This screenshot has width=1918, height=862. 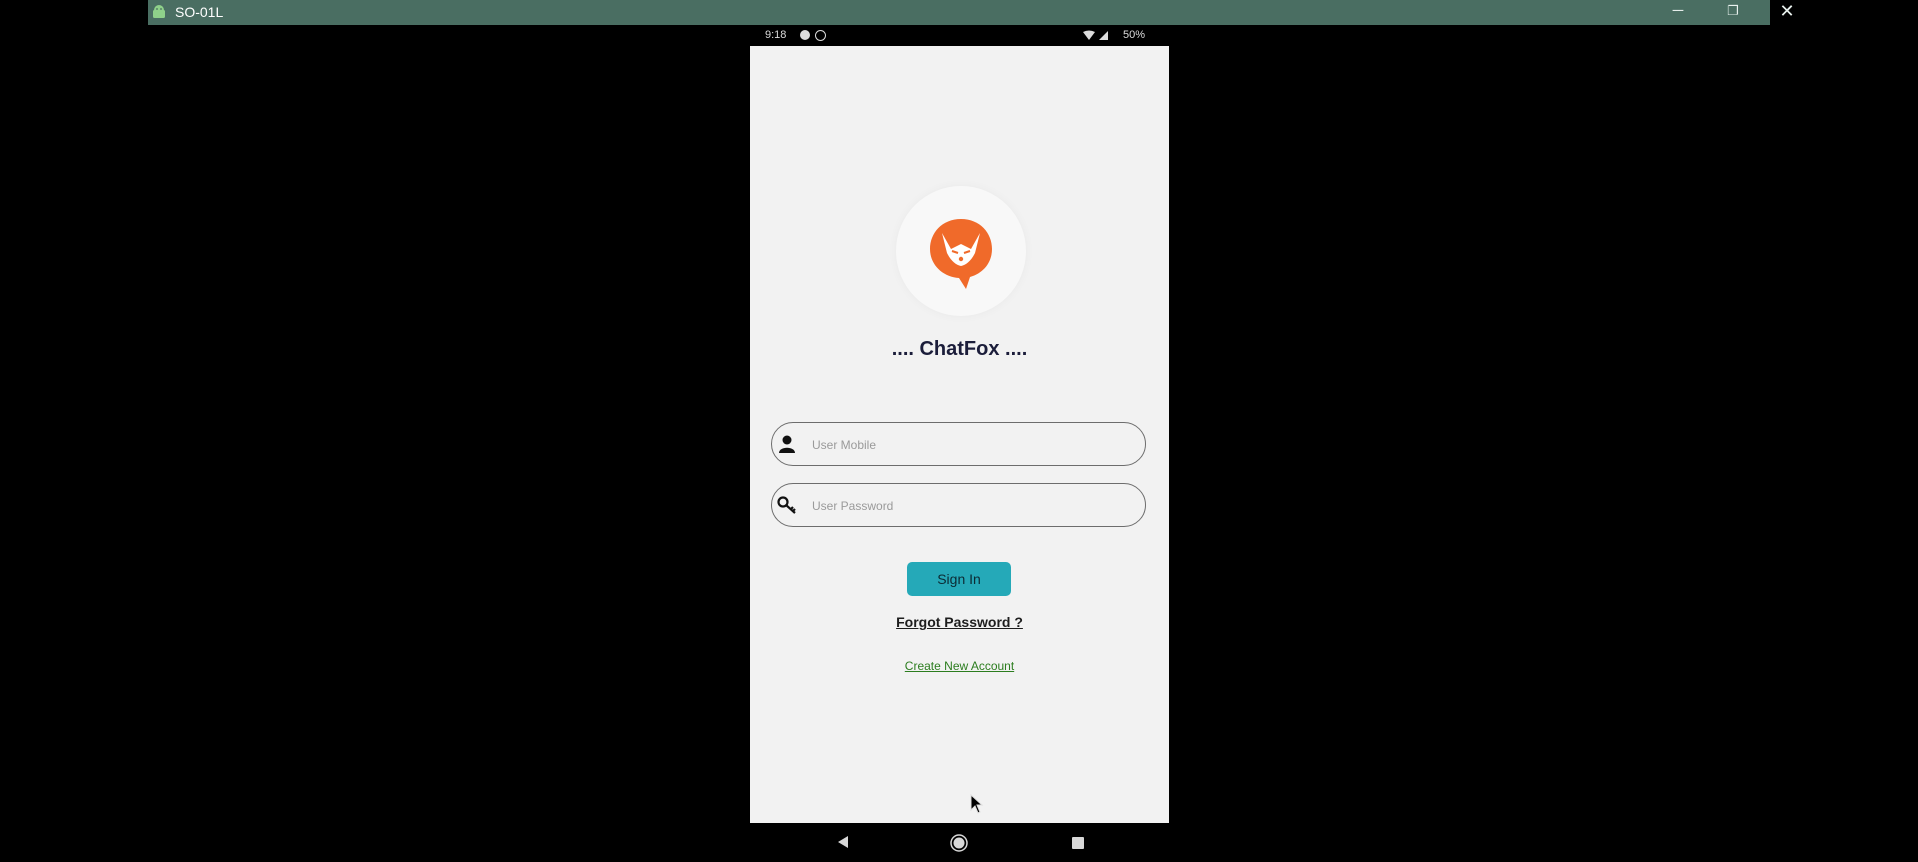 I want to click on android-icon, so click(x=159, y=11).